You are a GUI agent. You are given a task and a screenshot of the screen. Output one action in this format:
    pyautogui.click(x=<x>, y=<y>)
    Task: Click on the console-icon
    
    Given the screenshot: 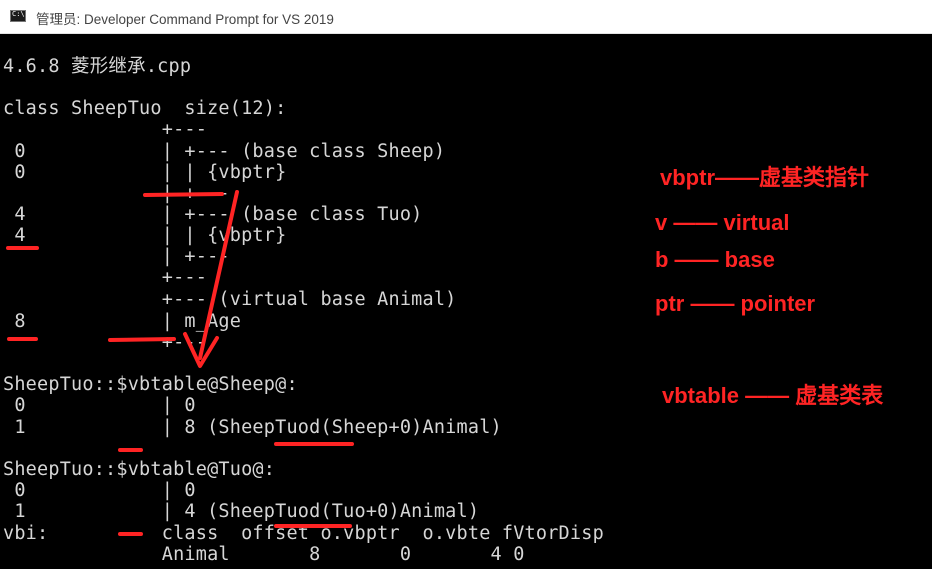 What is the action you would take?
    pyautogui.click(x=18, y=16)
    